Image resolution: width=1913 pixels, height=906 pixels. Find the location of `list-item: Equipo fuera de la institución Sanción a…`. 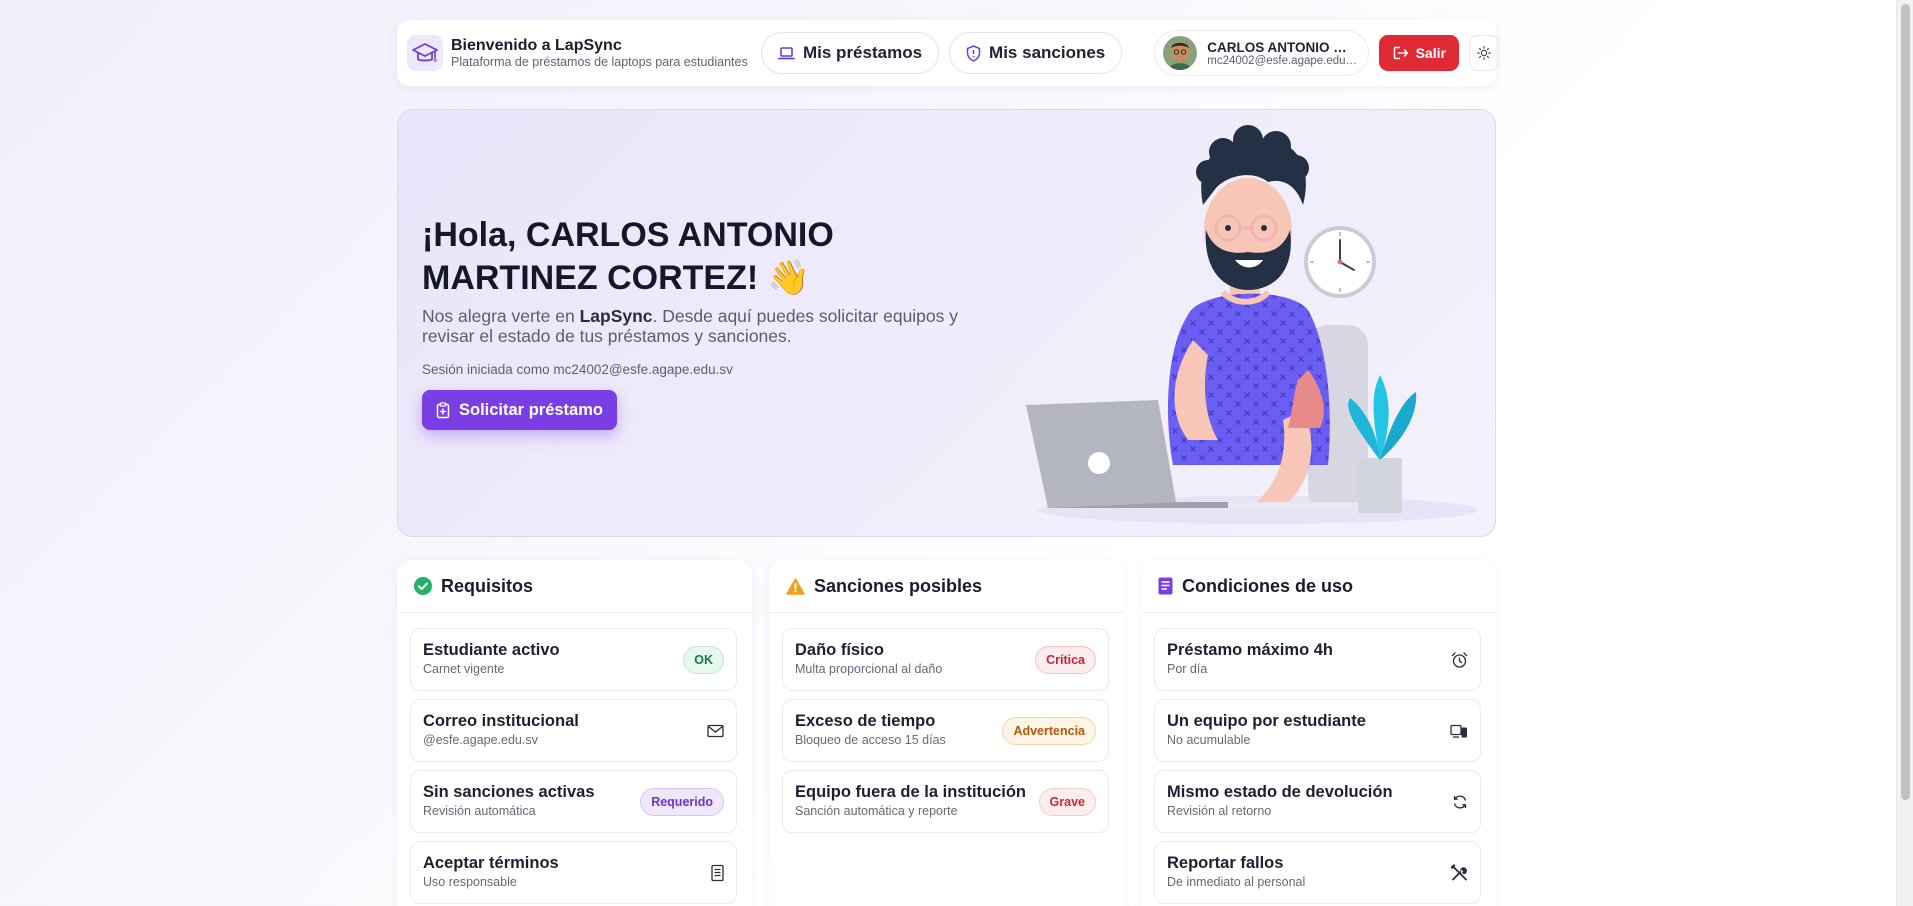

list-item: Equipo fuera de la institución Sanción a… is located at coordinates (945, 801).